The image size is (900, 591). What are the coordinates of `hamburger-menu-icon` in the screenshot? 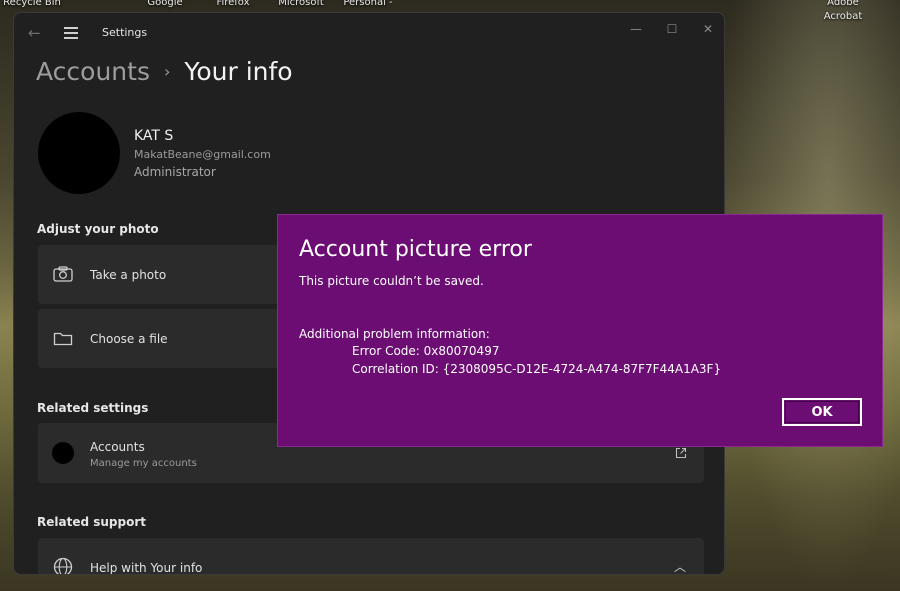 It's located at (71, 33).